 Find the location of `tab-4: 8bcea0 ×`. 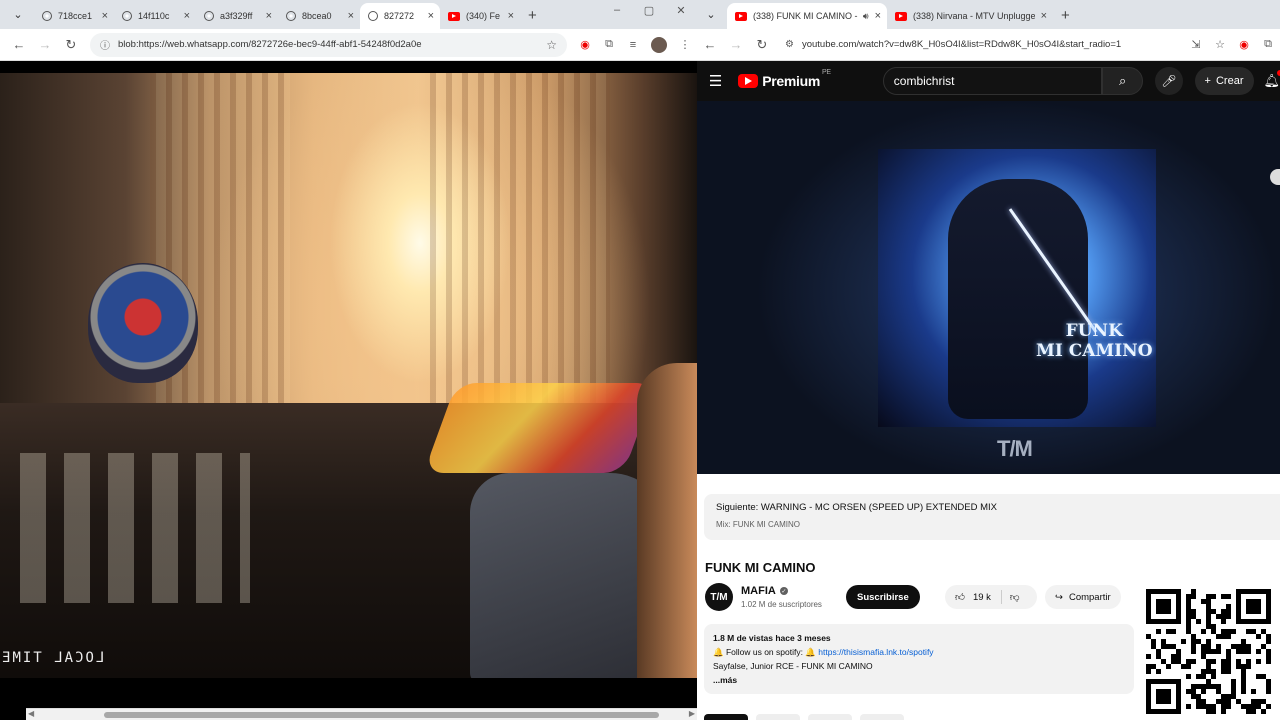

tab-4: 8bcea0 × is located at coordinates (319, 16).